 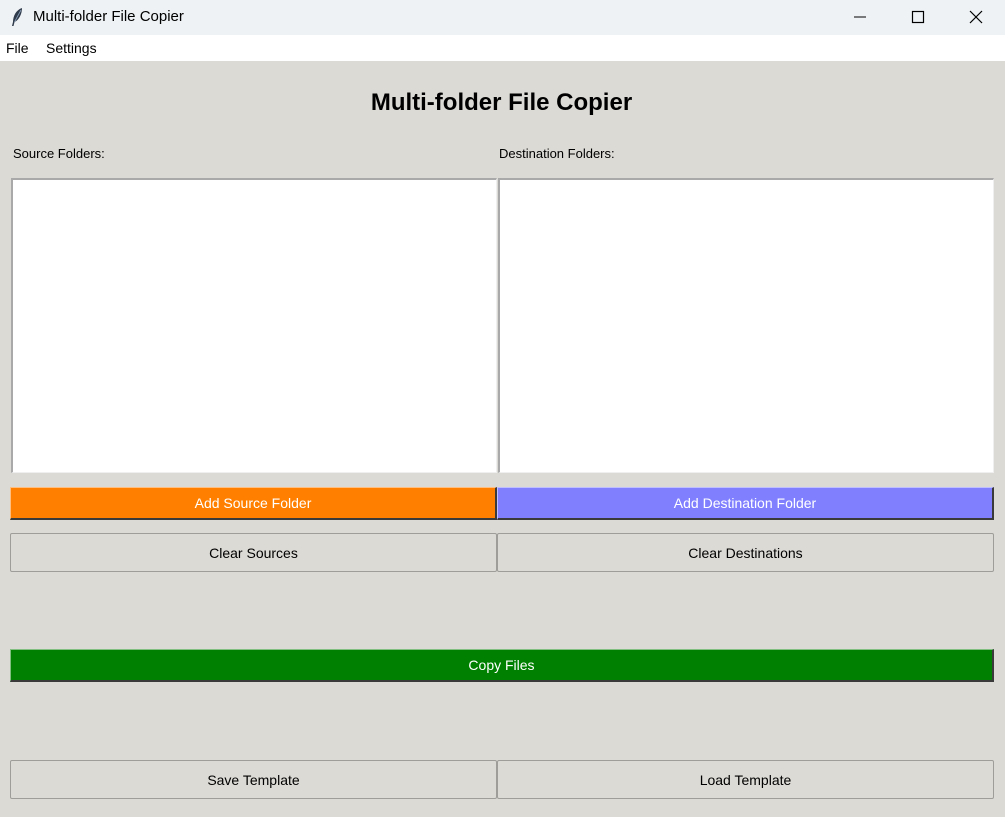 I want to click on maximize-icon, so click(x=918, y=17).